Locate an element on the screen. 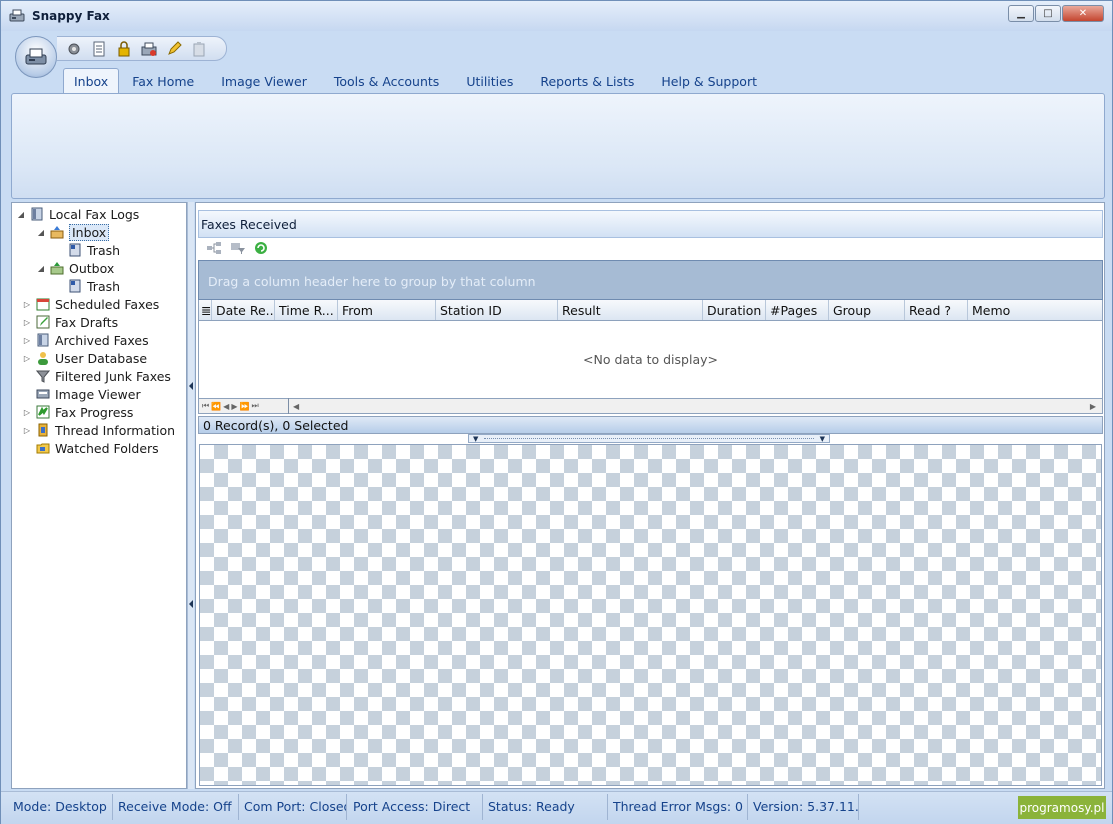  horizontal-splitter: ▼ ▼ is located at coordinates (649, 438).